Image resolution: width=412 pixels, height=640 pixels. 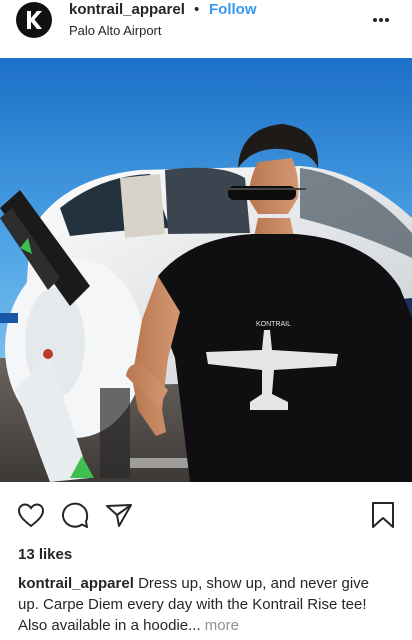 What do you see at coordinates (31, 515) in the screenshot?
I see `heart-icon` at bounding box center [31, 515].